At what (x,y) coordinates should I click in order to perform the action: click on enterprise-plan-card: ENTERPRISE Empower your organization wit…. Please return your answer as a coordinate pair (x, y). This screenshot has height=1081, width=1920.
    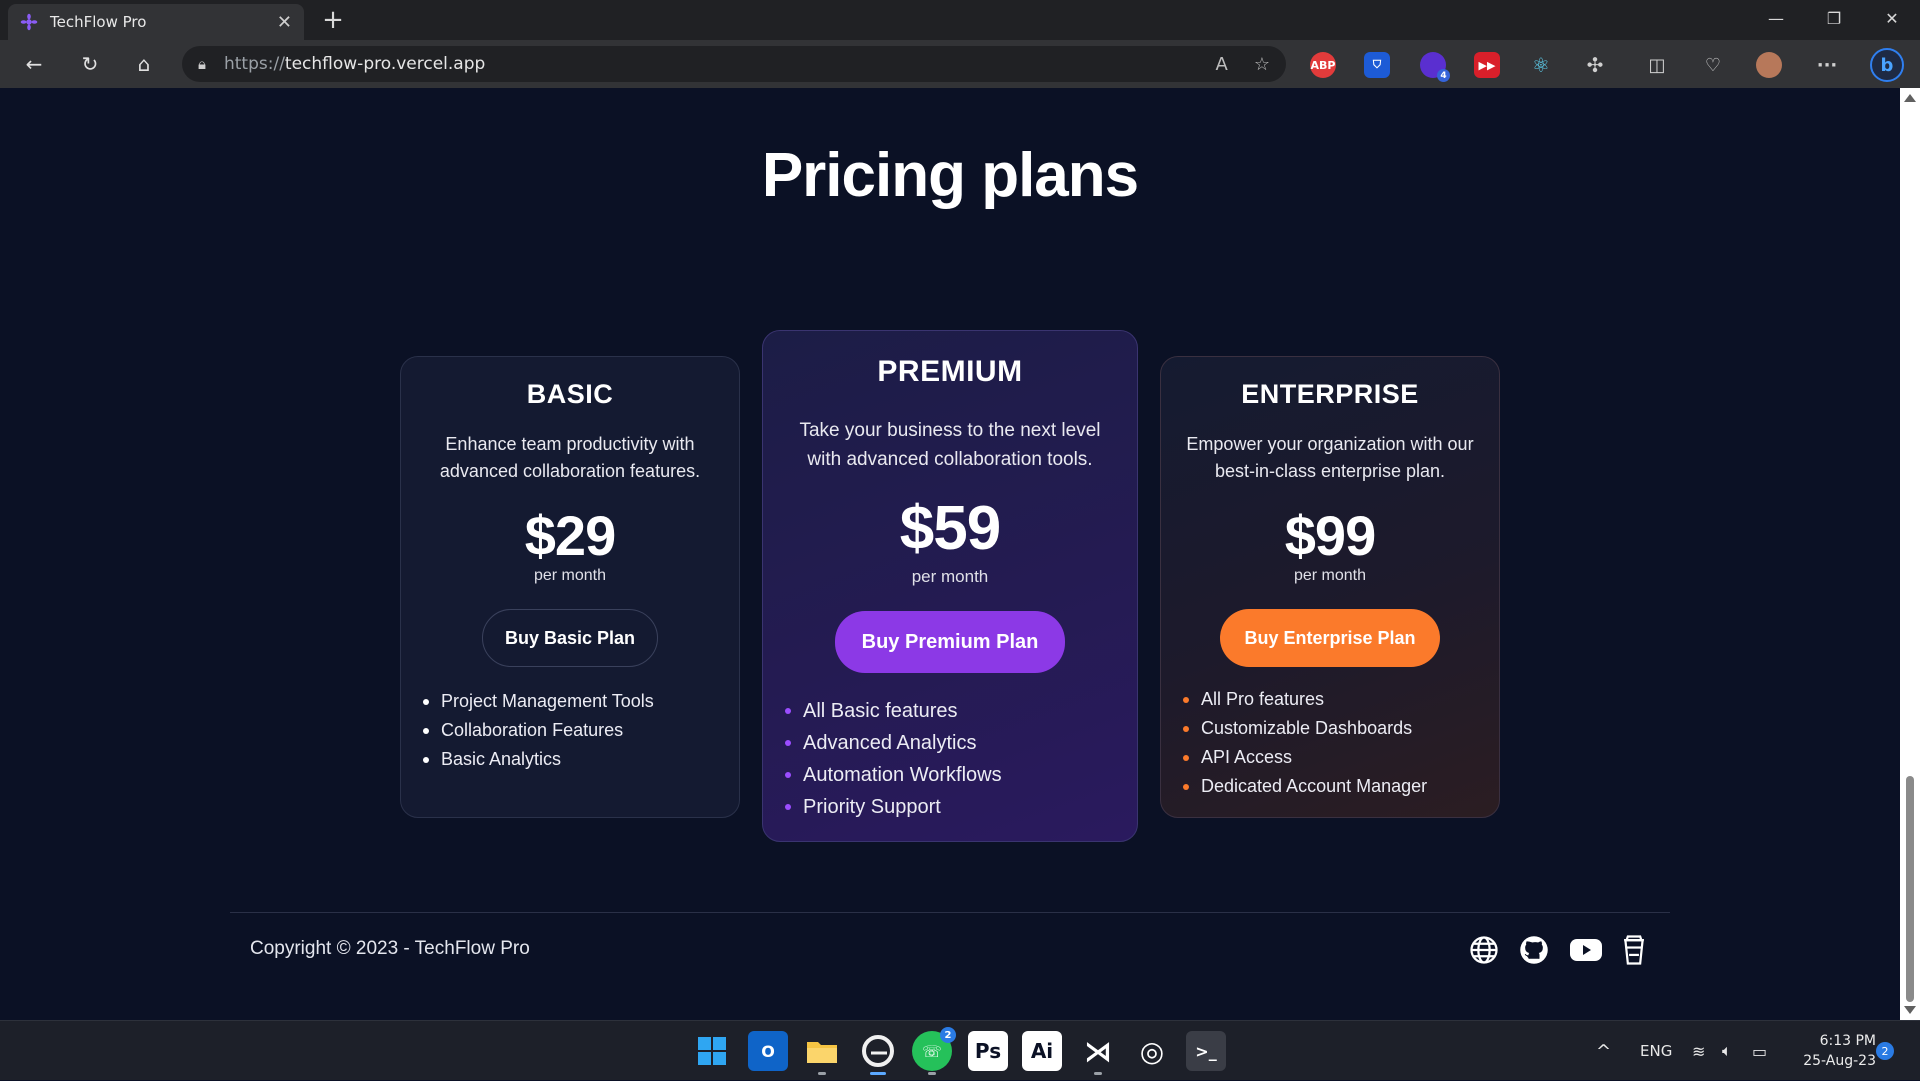
    Looking at the image, I should click on (1330, 587).